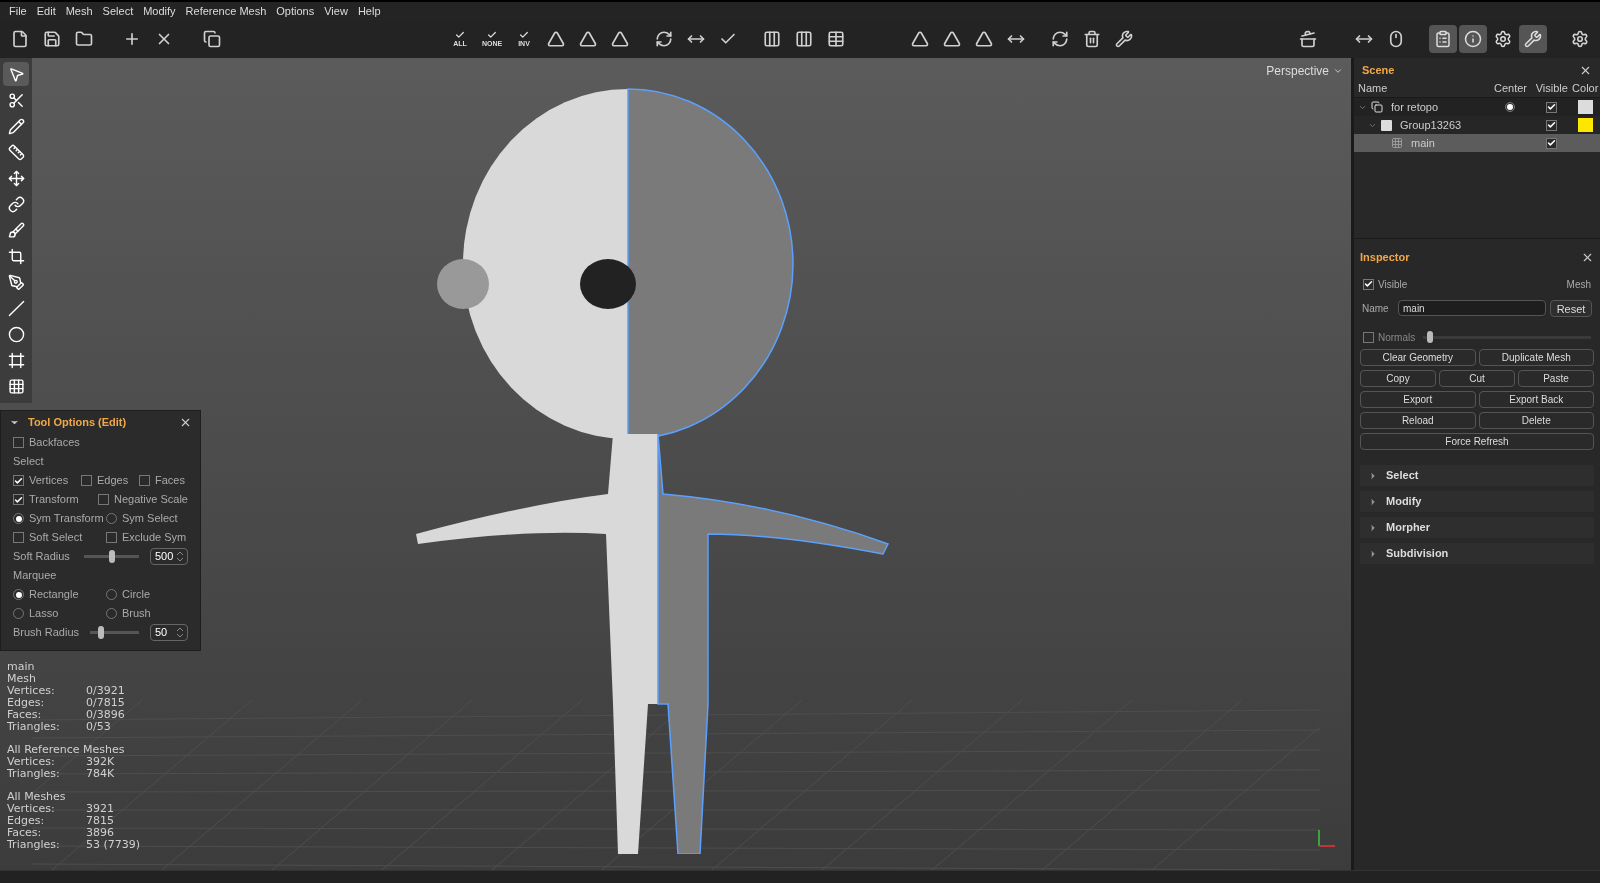 Image resolution: width=1600 pixels, height=883 pixels. Describe the element at coordinates (1477, 107) in the screenshot. I see `scene-row: for retopo` at that location.